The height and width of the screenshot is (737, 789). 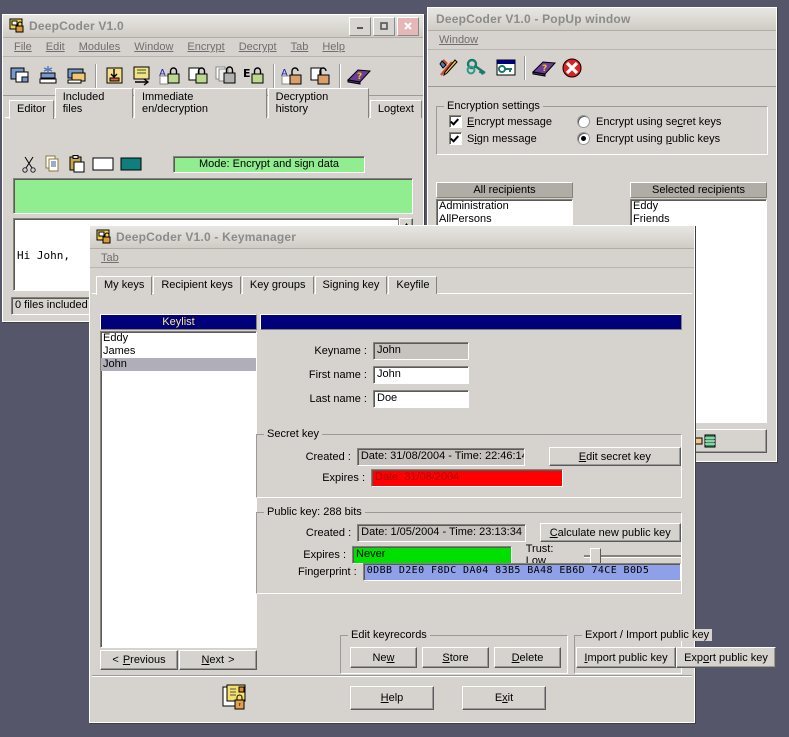 I want to click on edit-keyrecords-label: Edit keyrecords, so click(x=389, y=635).